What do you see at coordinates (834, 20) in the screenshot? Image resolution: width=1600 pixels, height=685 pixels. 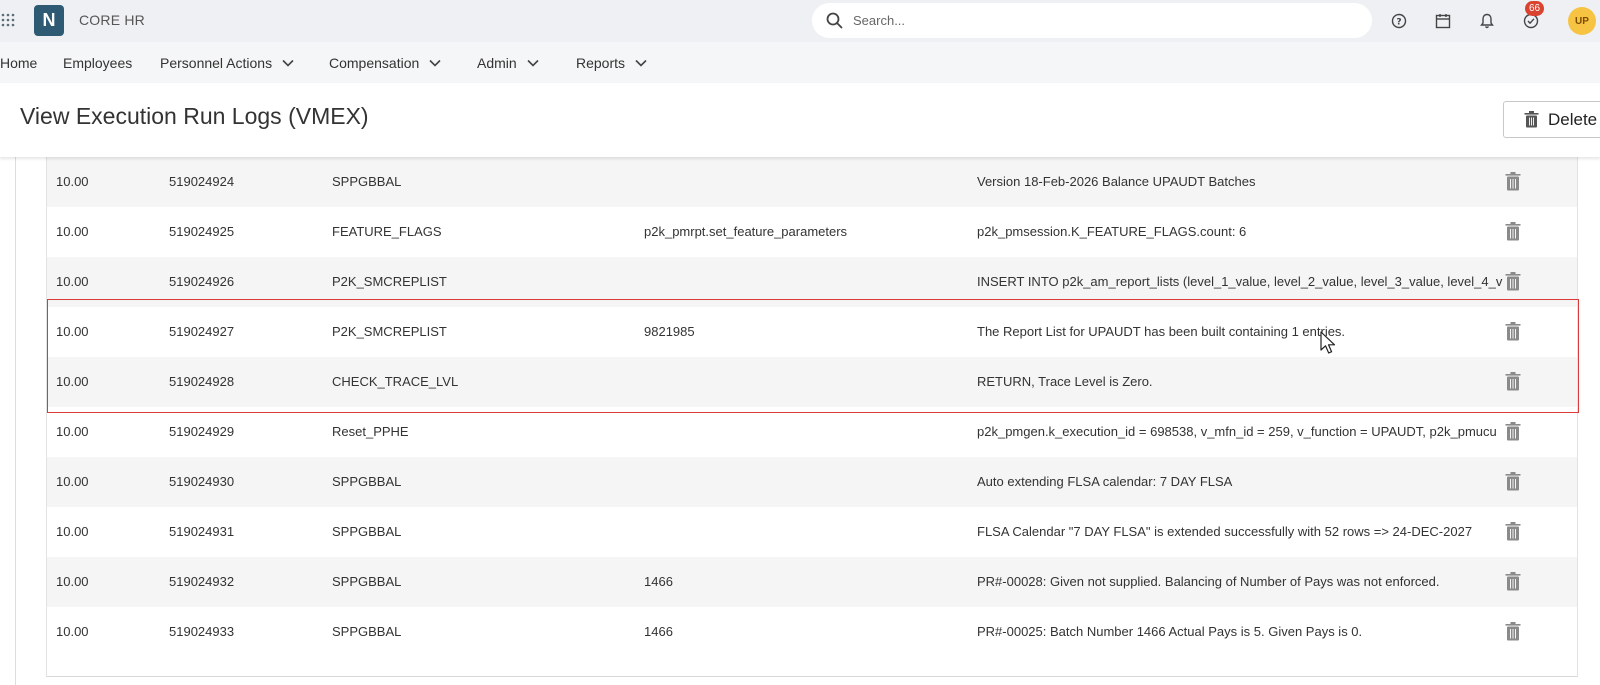 I see `search-icon` at bounding box center [834, 20].